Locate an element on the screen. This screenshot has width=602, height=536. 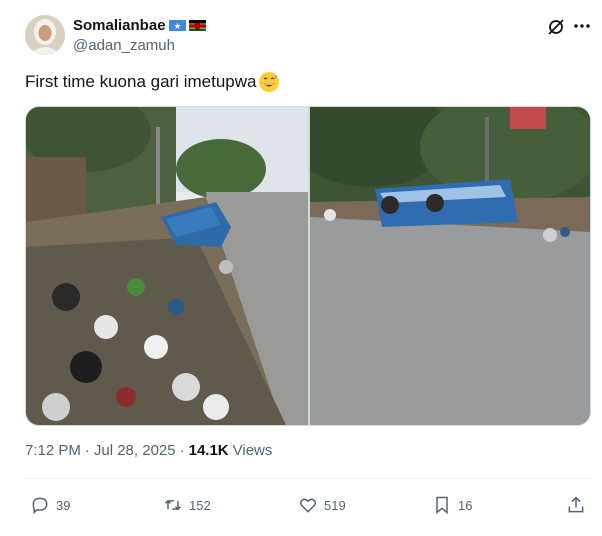
bookmark-count: 16 is located at coordinates (465, 505).